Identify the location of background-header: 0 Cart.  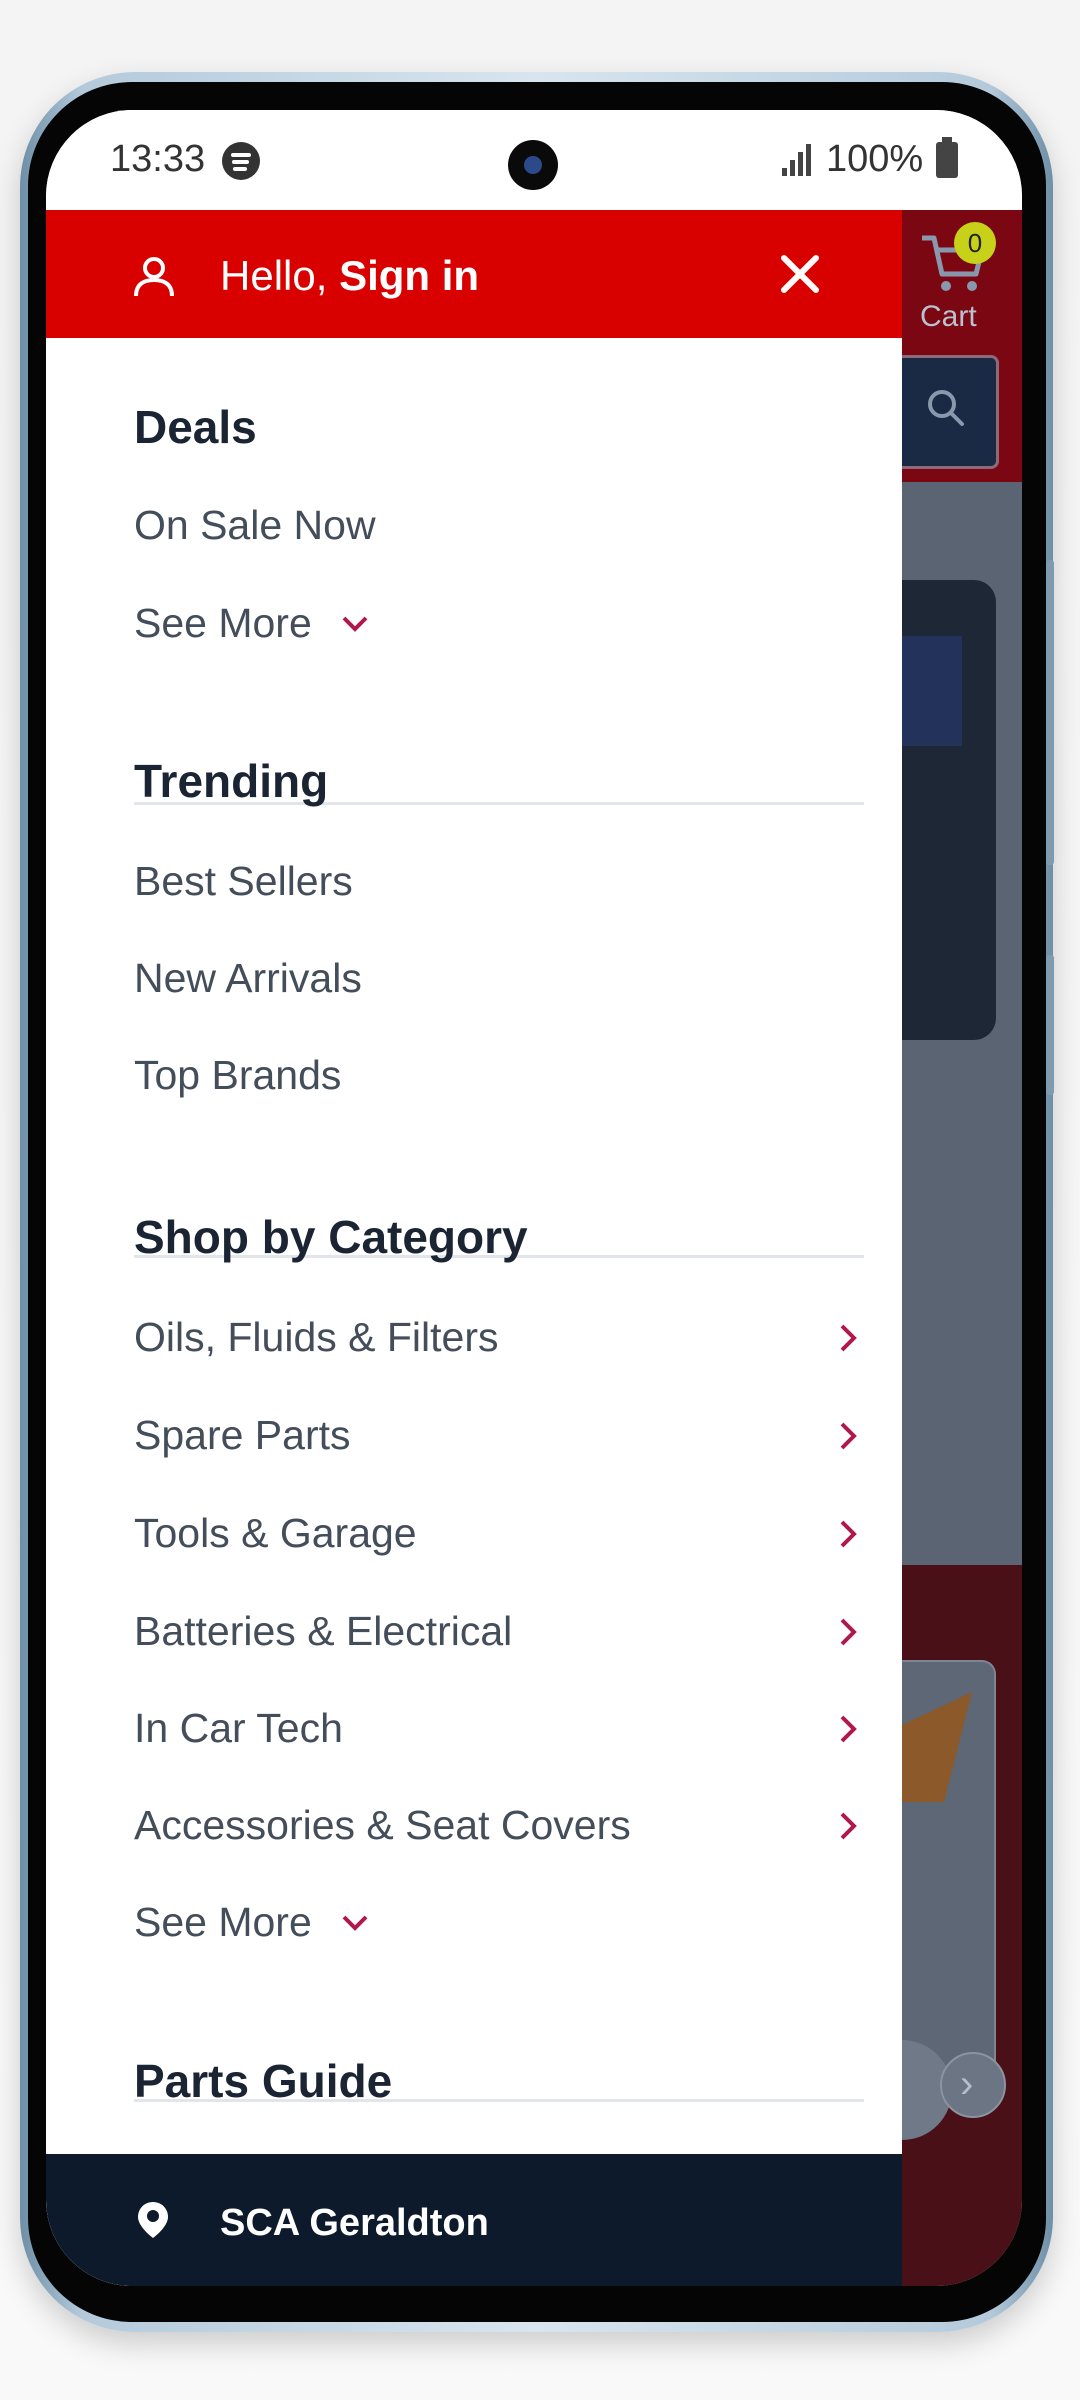
(962, 346).